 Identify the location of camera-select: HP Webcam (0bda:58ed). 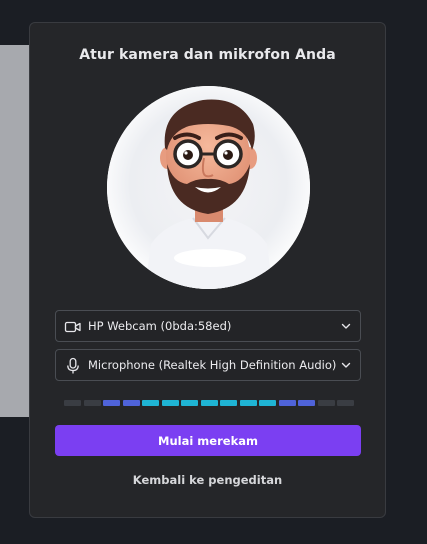
(208, 326).